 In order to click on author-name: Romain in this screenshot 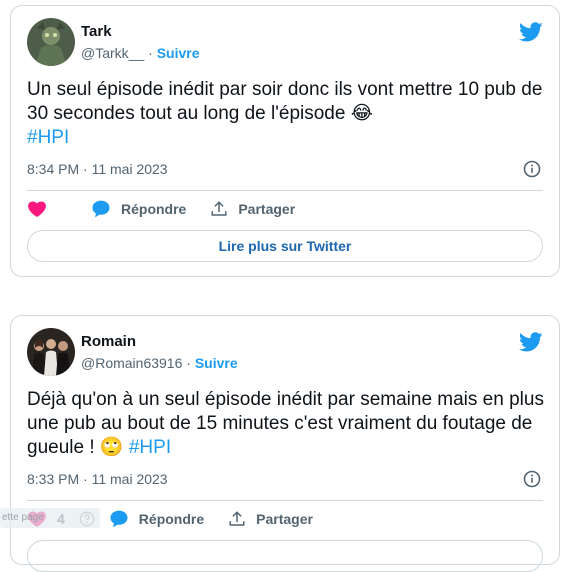, I will do `click(108, 341)`.